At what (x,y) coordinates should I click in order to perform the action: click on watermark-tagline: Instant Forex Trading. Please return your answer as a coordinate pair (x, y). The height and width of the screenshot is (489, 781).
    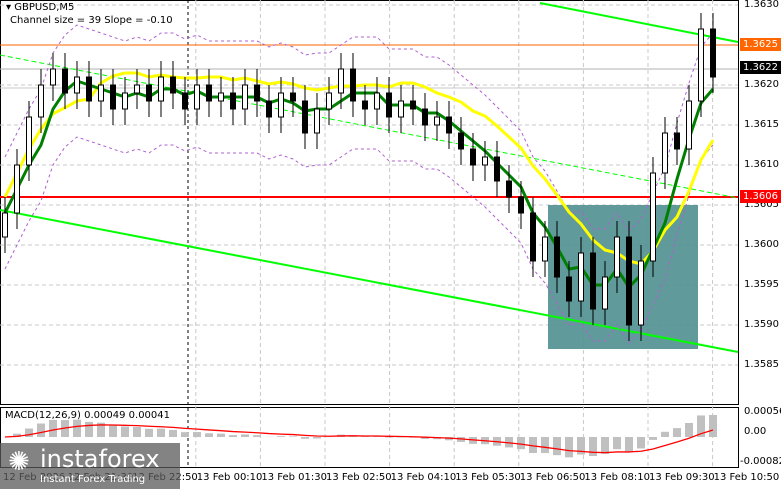
    Looking at the image, I should click on (93, 479).